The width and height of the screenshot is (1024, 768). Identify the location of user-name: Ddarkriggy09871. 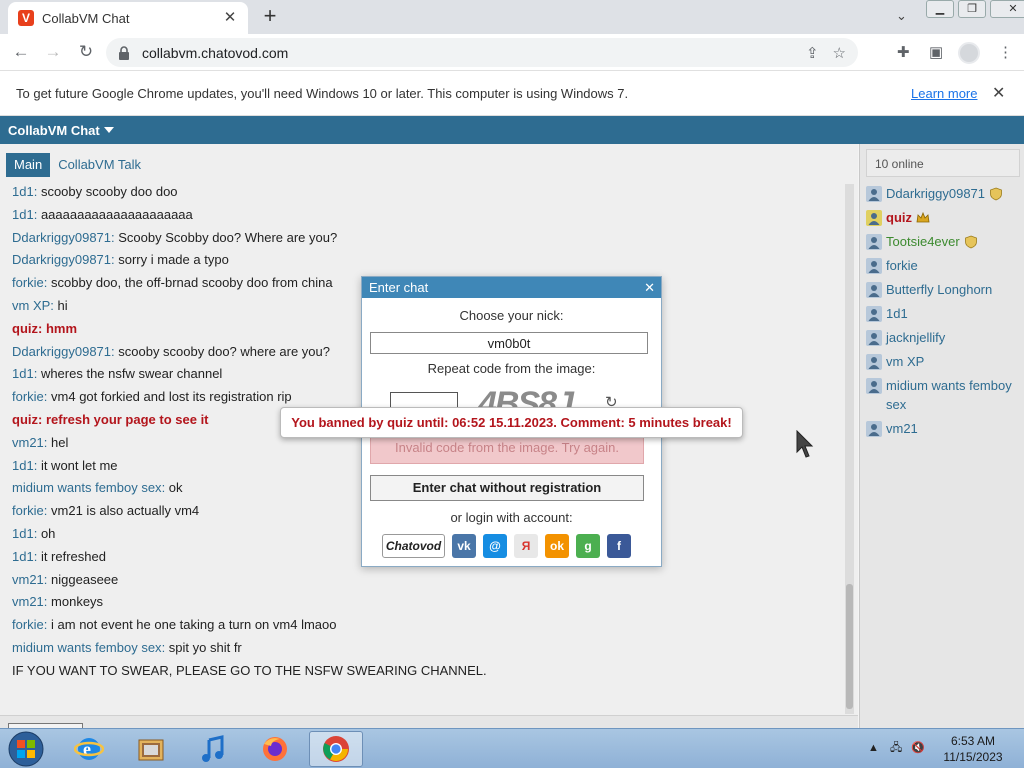
(935, 193).